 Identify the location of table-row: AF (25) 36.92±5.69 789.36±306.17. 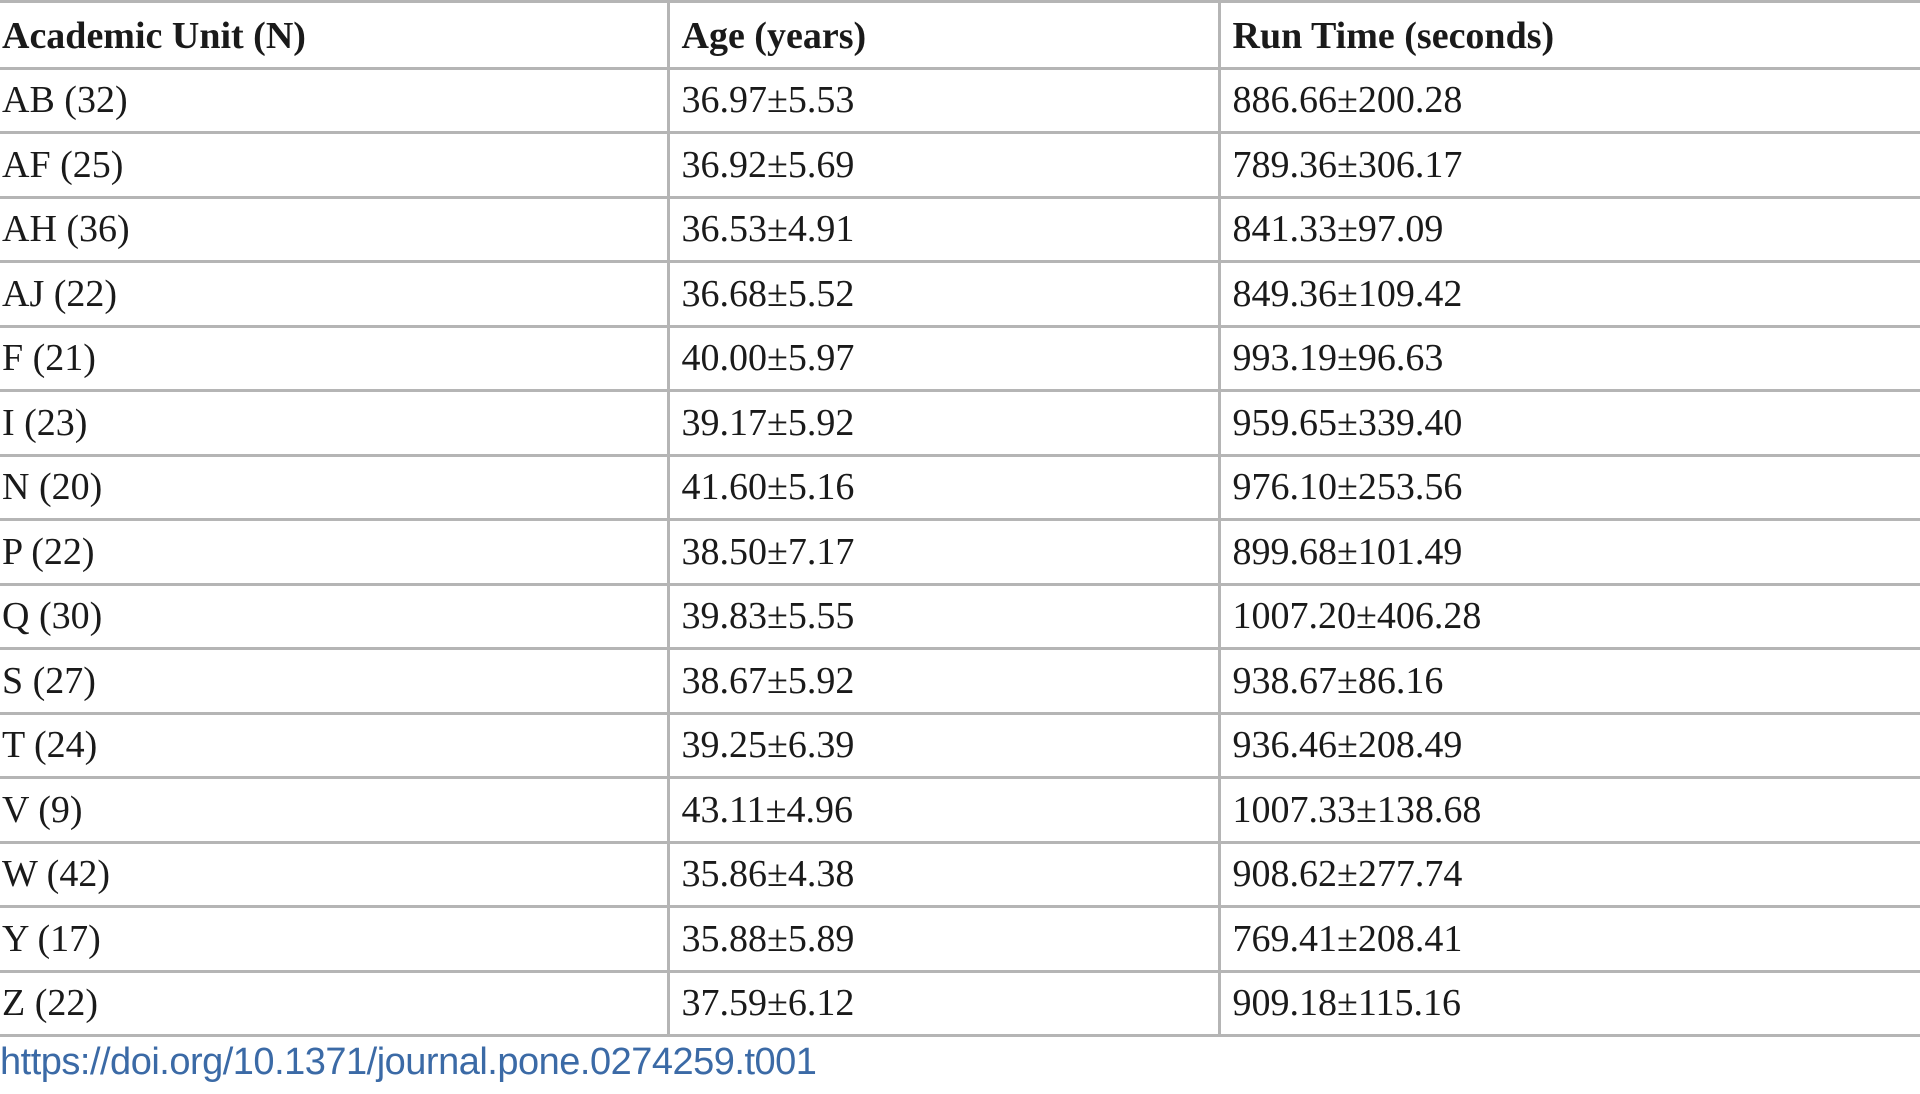
(960, 165).